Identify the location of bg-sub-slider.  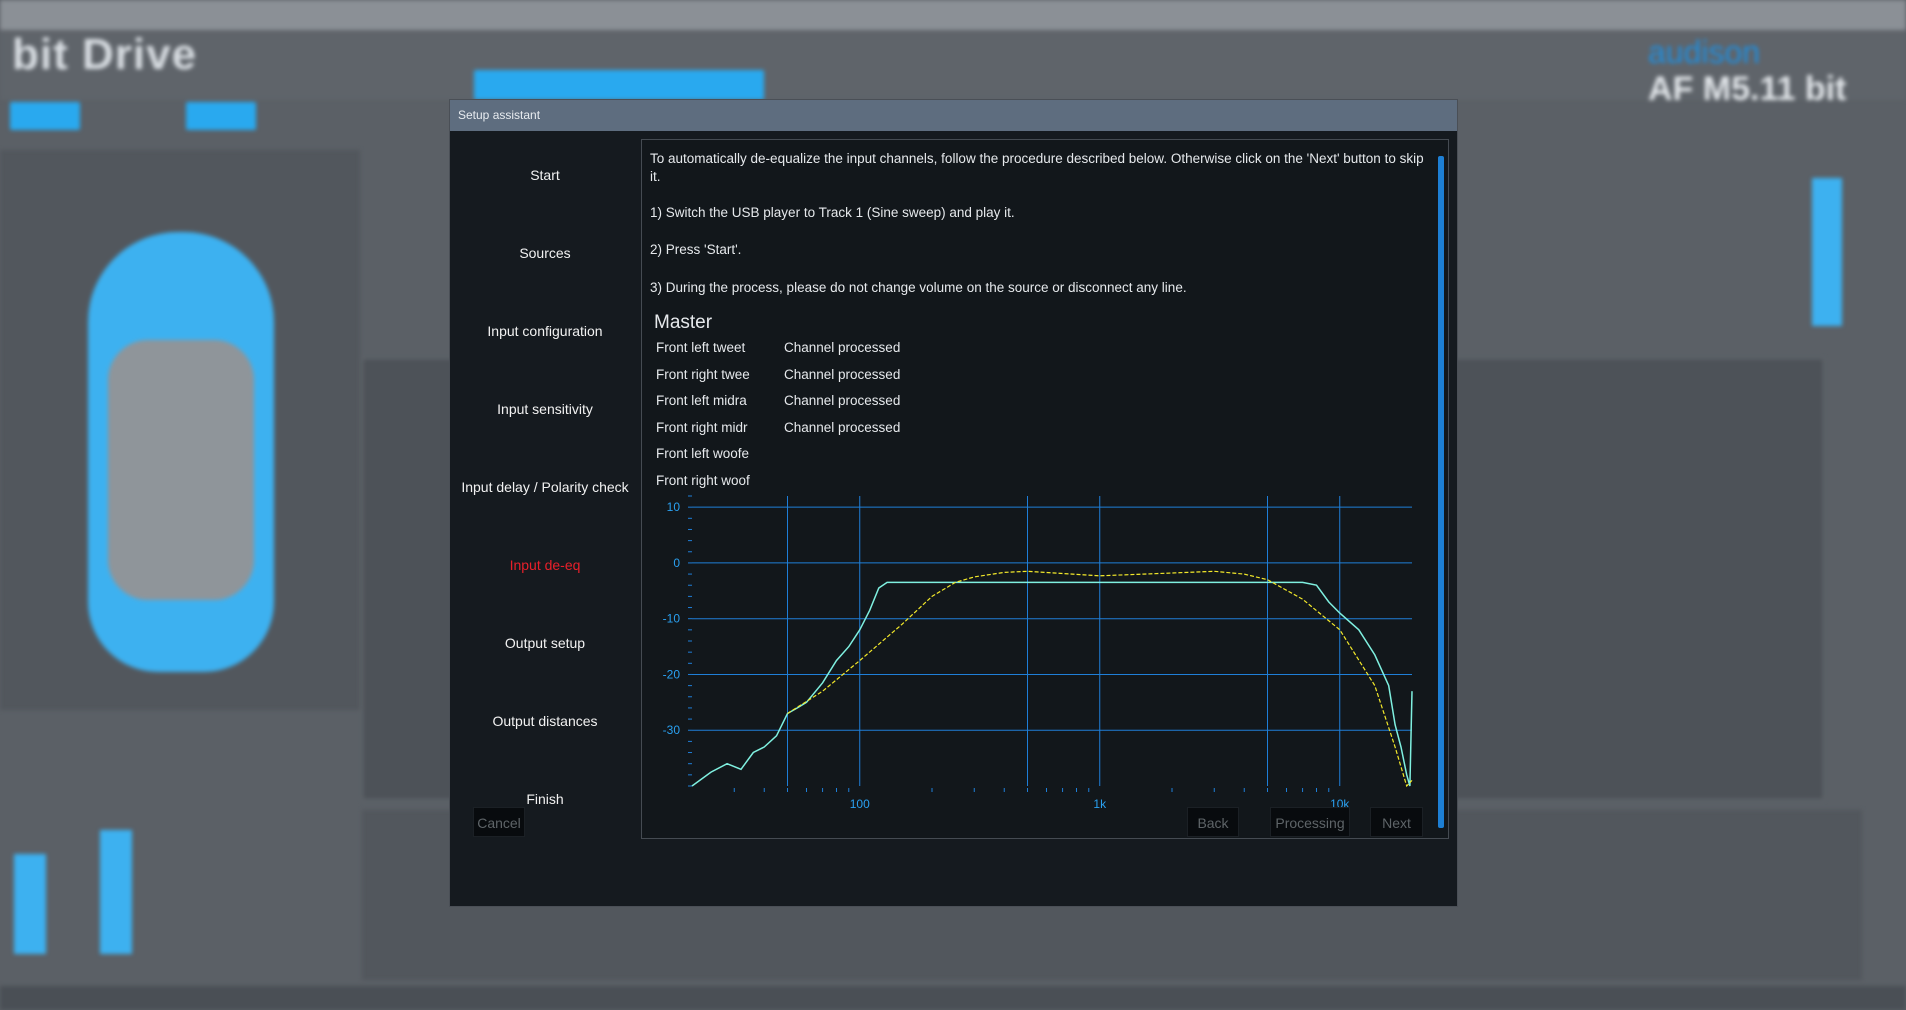
(116, 892).